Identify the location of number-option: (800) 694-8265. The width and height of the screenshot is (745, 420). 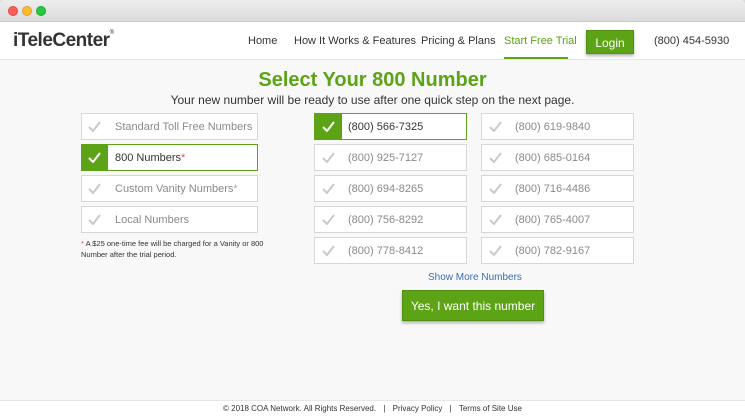
(390, 188).